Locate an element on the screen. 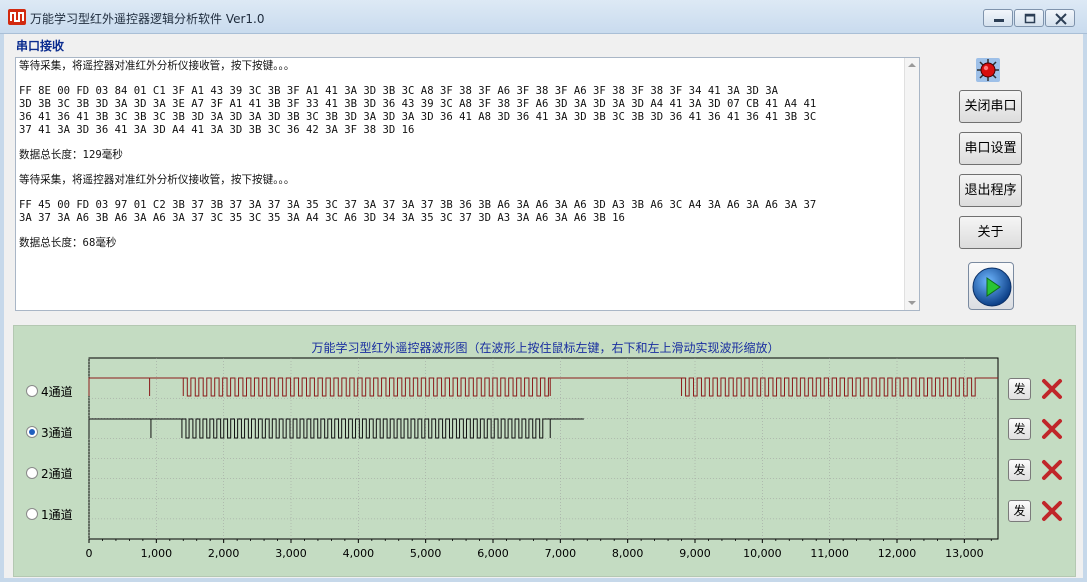 This screenshot has width=1087, height=582. close-window-button is located at coordinates (1060, 18).